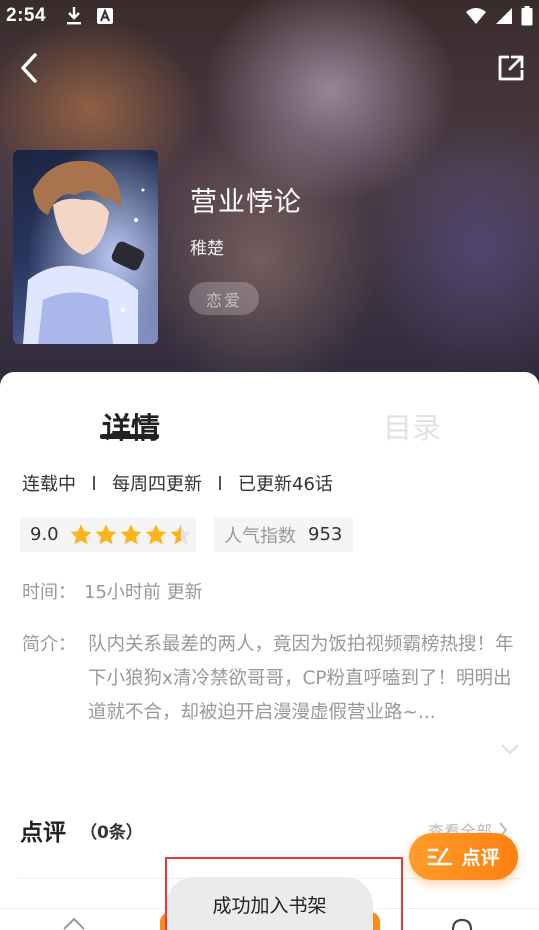 This screenshot has height=930, width=539. I want to click on tab-catalog: 目录, so click(412, 426).